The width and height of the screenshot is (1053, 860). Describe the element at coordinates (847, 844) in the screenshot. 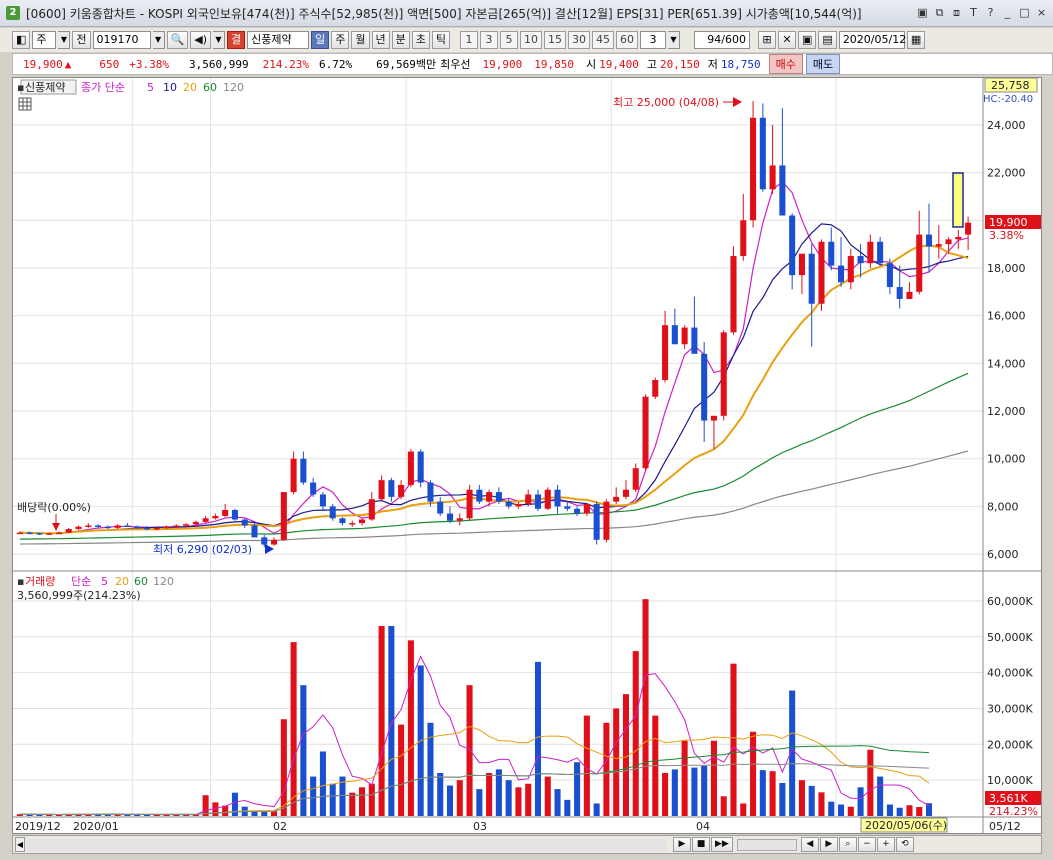

I see `zoom-icon: ⌕` at that location.